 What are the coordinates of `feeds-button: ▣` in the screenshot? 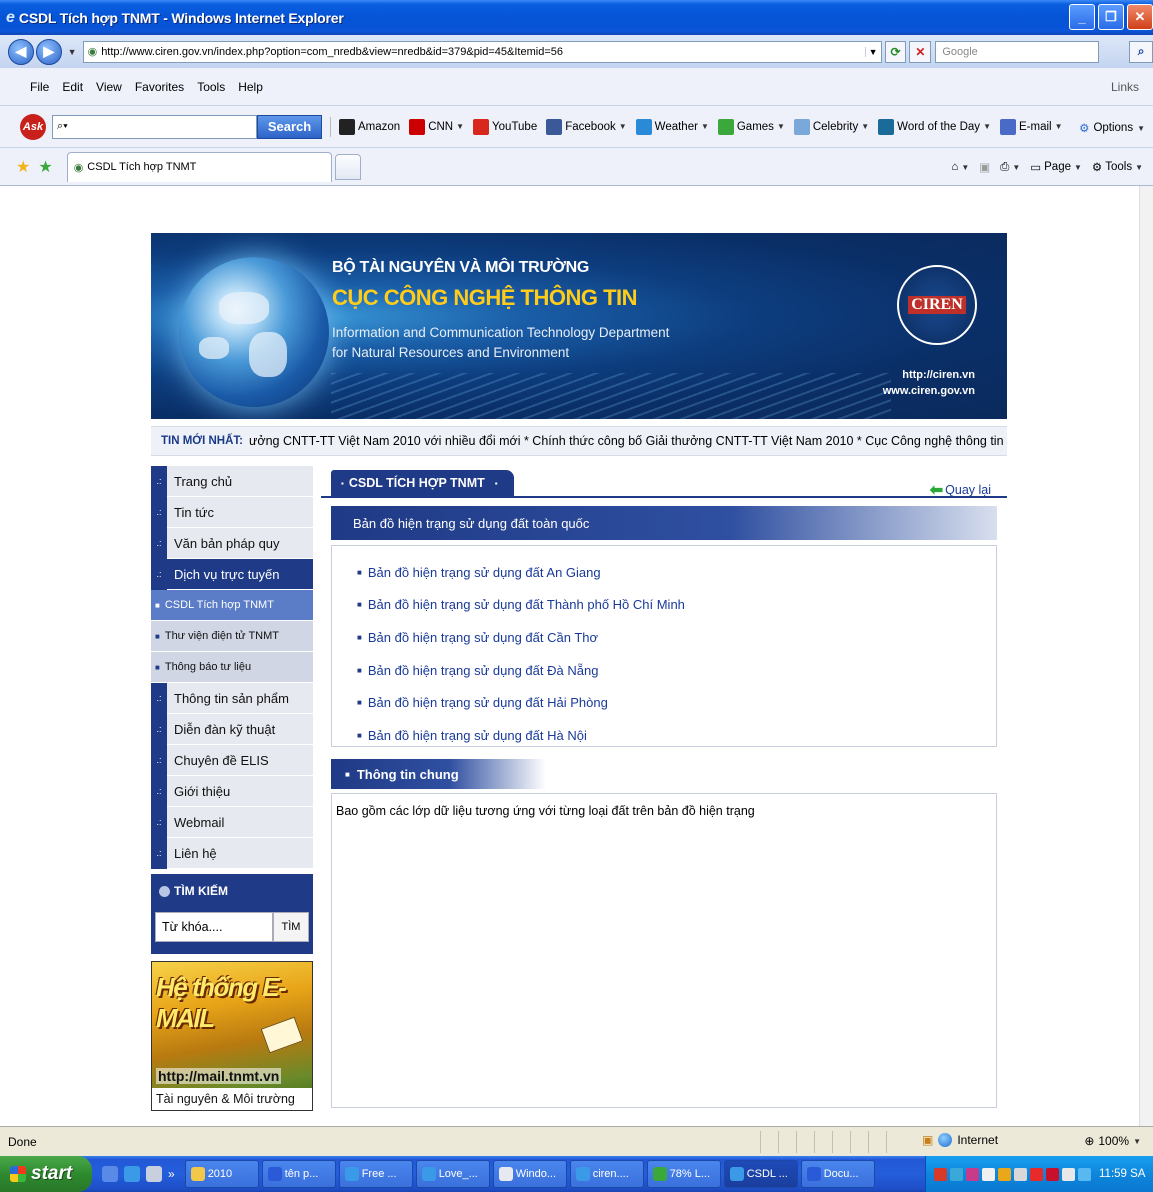 It's located at (984, 167).